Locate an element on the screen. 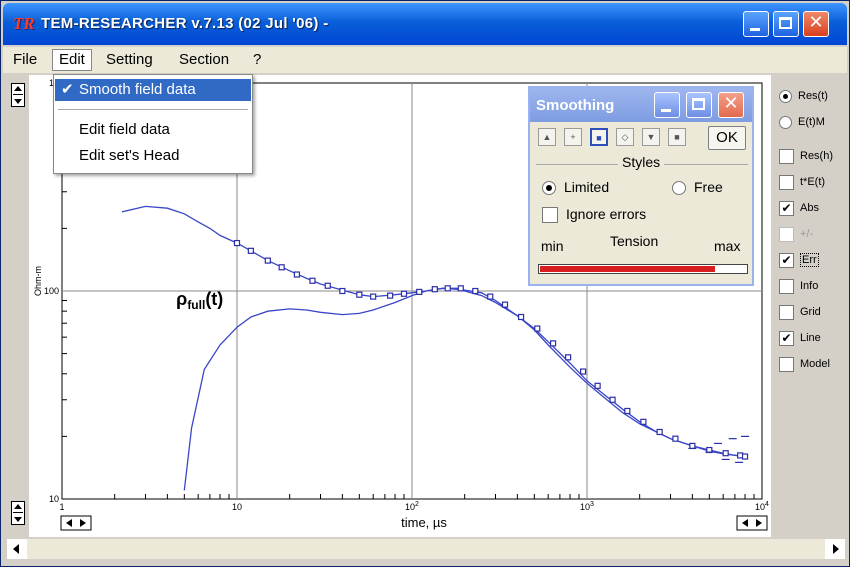  smoothing-title-bar: Smoothing ✕ is located at coordinates (641, 105).